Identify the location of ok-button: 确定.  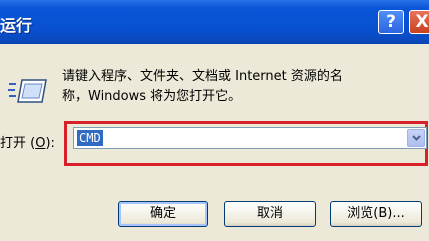
(163, 214).